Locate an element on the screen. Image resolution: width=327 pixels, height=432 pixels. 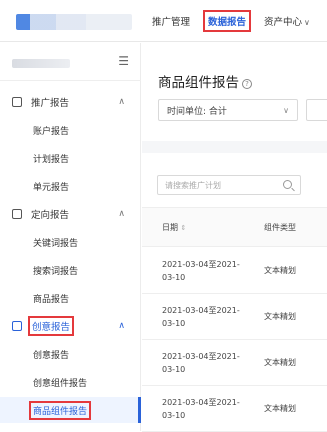
top-nav: 推广管理 数据报告 资产中心 ∨ is located at coordinates (239, 21).